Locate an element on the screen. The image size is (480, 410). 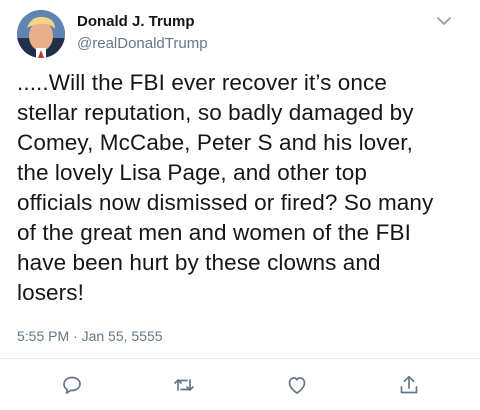
author-handle: @realDonaldTrump is located at coordinates (142, 44).